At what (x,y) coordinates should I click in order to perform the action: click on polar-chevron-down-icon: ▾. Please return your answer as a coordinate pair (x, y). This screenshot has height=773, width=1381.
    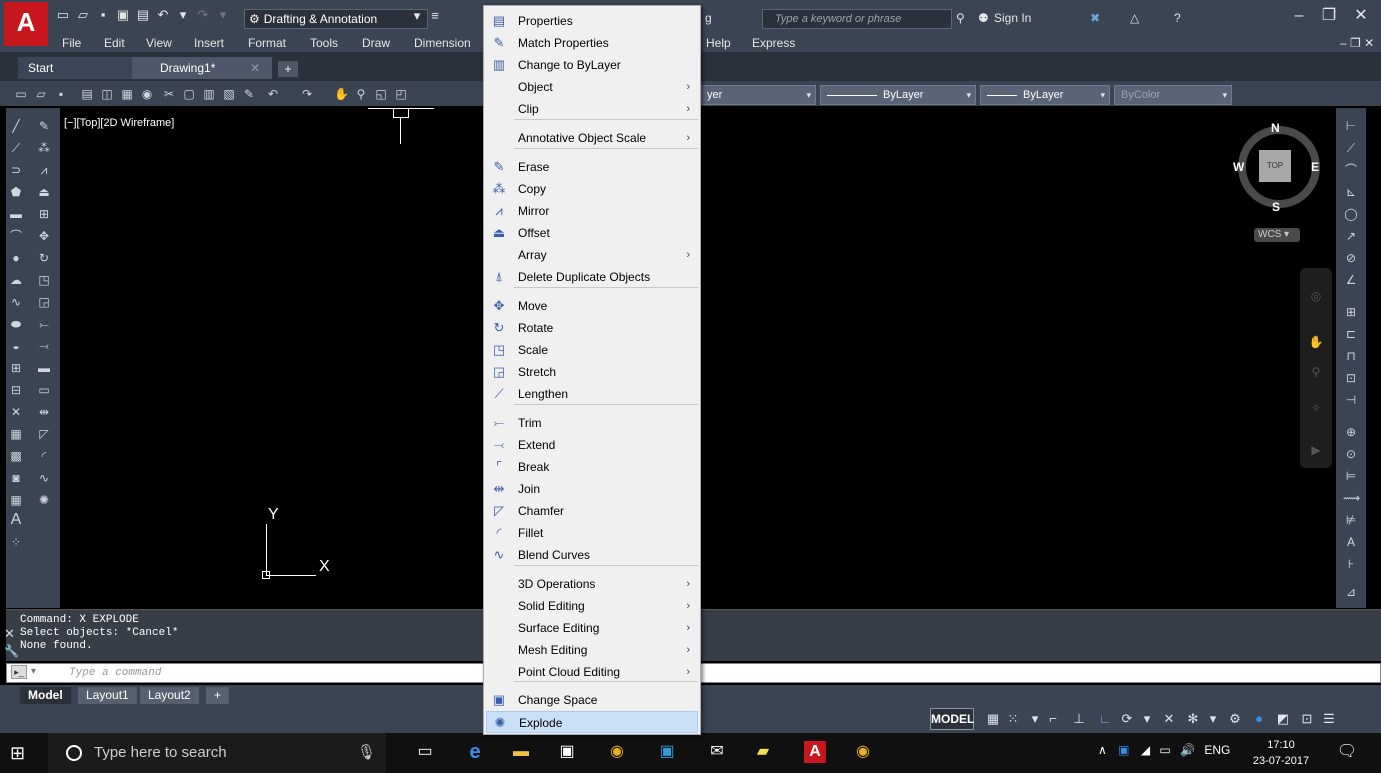
    Looking at the image, I should click on (1147, 719).